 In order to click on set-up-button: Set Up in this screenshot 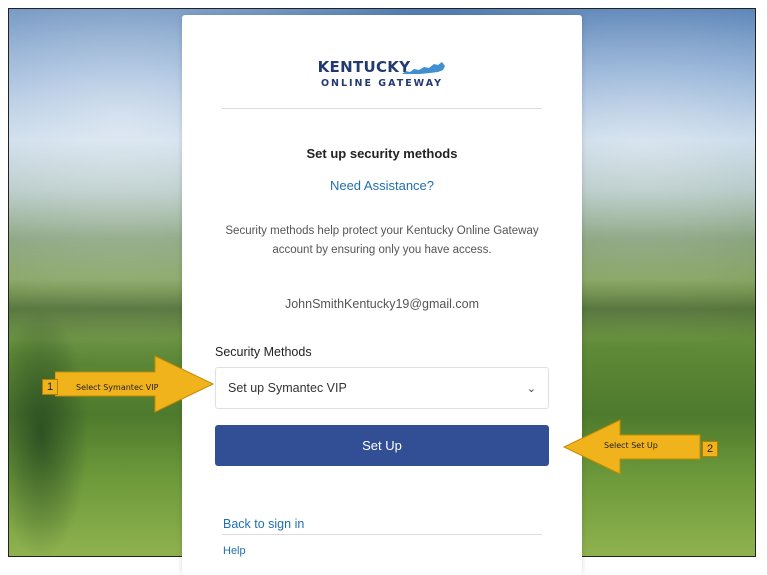, I will do `click(382, 445)`.